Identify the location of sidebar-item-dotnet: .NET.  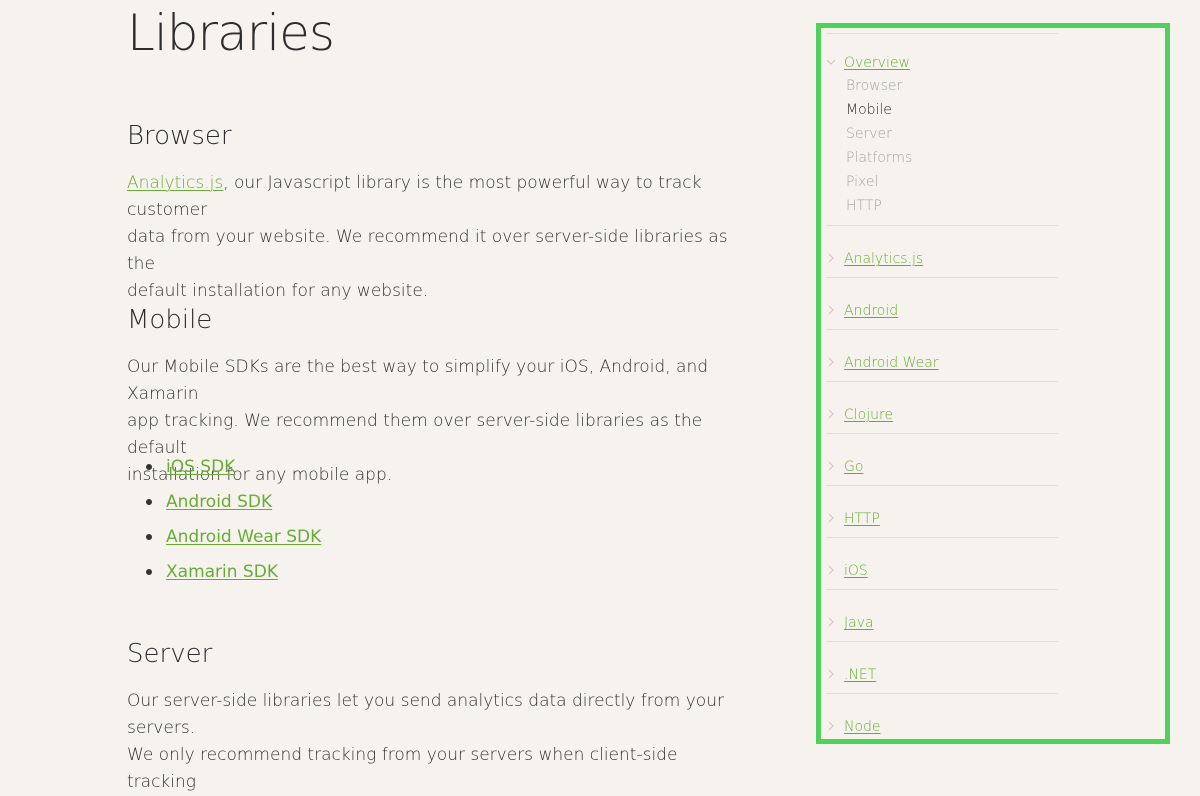
(860, 675).